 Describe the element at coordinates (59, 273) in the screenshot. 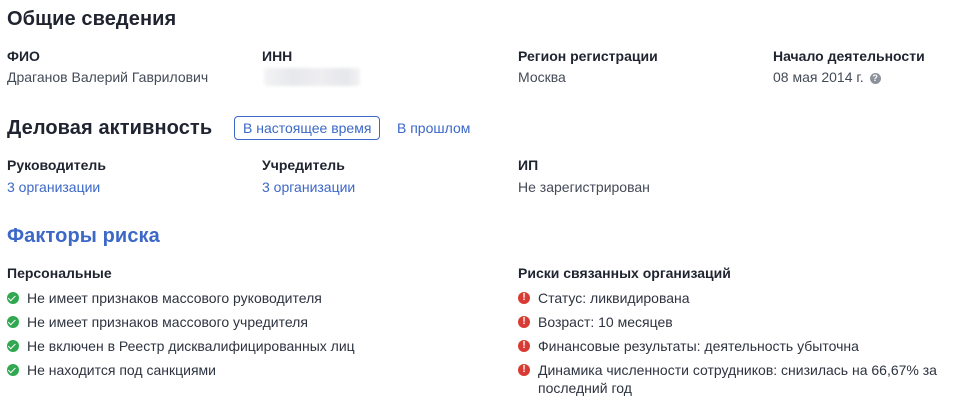

I see `personal-risks-title: Персональные` at that location.